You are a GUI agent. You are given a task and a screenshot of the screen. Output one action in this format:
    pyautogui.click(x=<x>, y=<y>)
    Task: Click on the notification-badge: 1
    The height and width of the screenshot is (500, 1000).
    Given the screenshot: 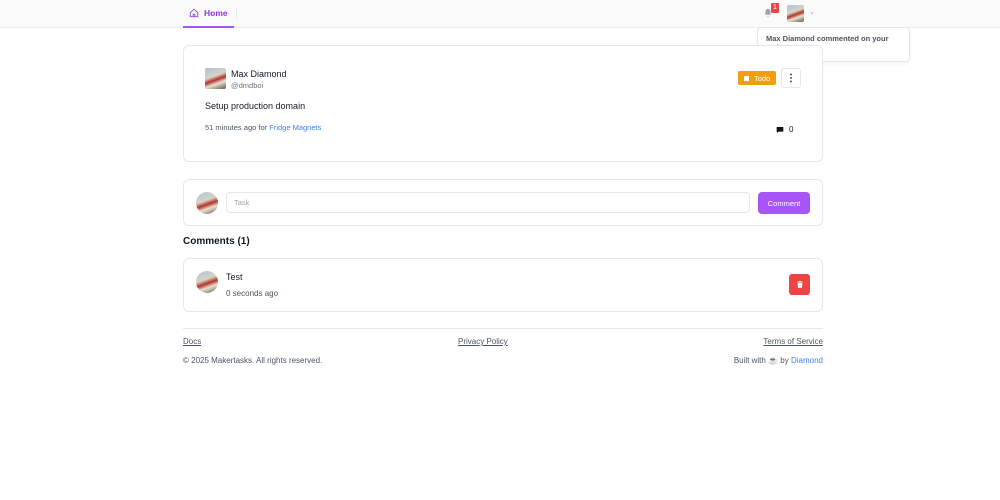 What is the action you would take?
    pyautogui.click(x=775, y=8)
    